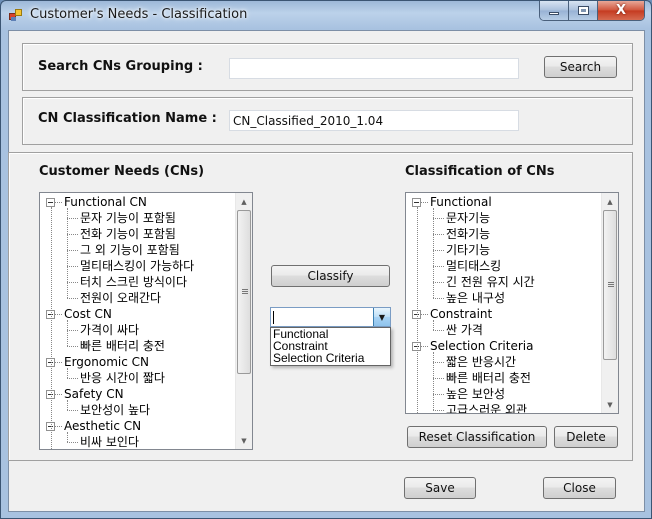 This screenshot has height=519, width=652. Describe the element at coordinates (503, 250) in the screenshot. I see `tree-item: 기타기능` at that location.